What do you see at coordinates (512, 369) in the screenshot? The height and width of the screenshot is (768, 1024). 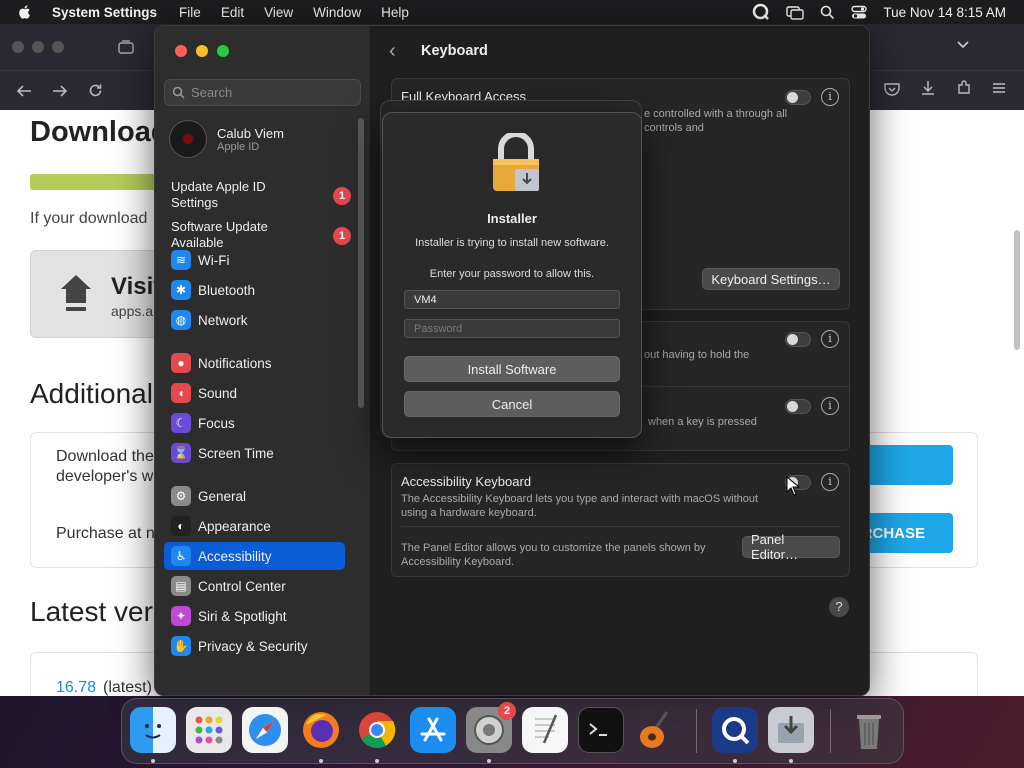 I see `install-software-button: Install Software` at bounding box center [512, 369].